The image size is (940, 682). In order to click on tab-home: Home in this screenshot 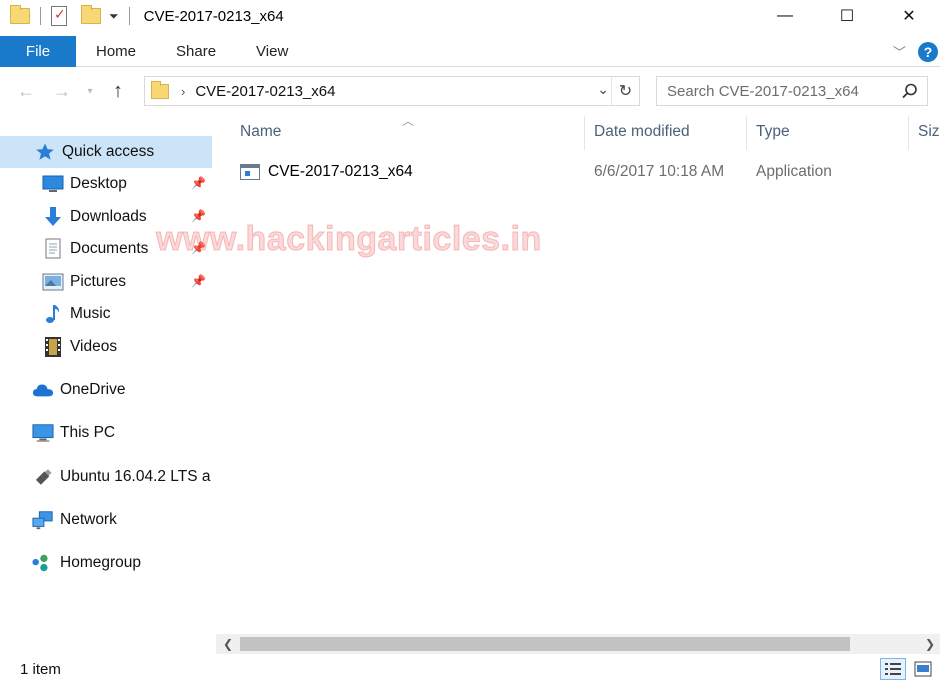, I will do `click(116, 51)`.